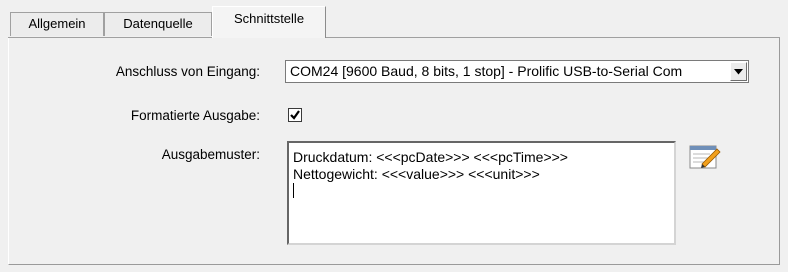 Image resolution: width=788 pixels, height=272 pixels. I want to click on tab-schnittstelle: Schnittstelle, so click(269, 22).